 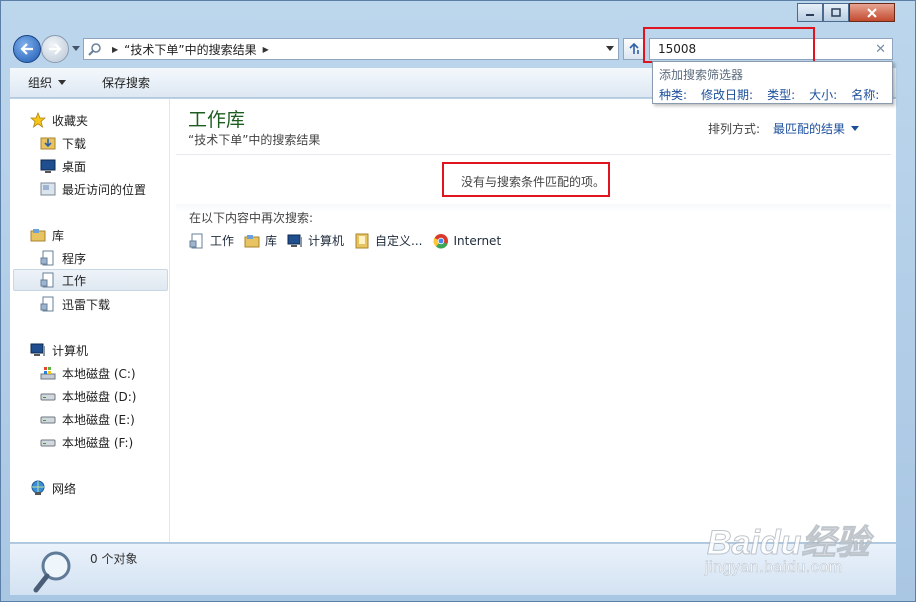 I want to click on search-again-label-computer: 计算机, so click(x=326, y=241).